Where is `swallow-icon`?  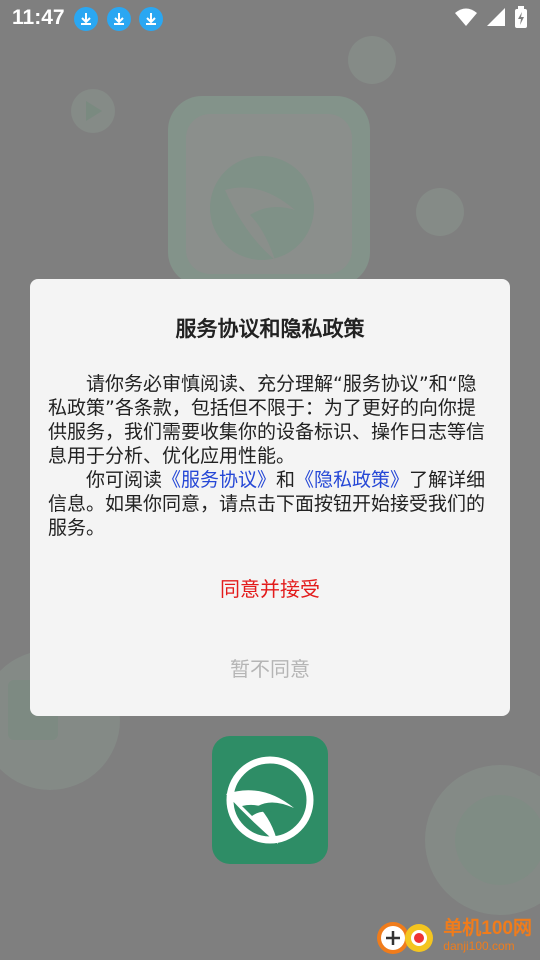
swallow-icon is located at coordinates (270, 800).